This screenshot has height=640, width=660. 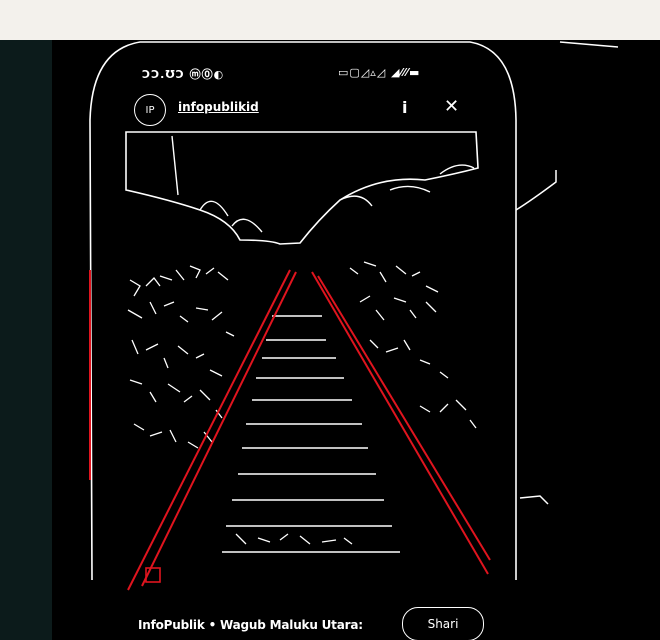 What do you see at coordinates (330, 20) in the screenshot?
I see `top-bar` at bounding box center [330, 20].